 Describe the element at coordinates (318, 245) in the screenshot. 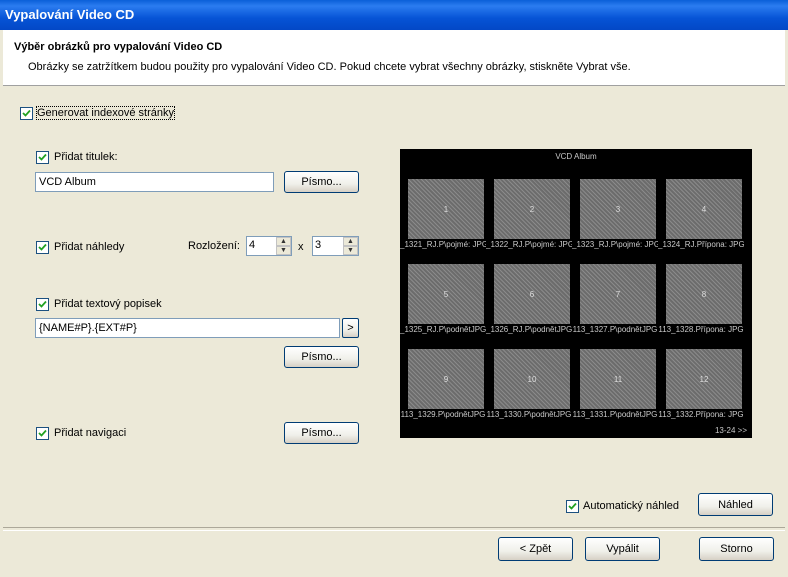

I see `rows-value: 3` at that location.